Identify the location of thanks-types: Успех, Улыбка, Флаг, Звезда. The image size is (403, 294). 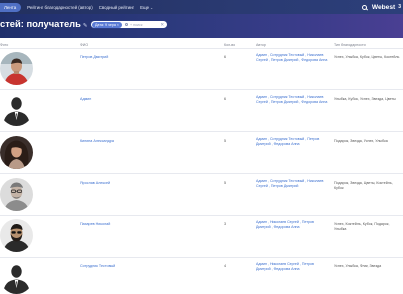
(358, 266).